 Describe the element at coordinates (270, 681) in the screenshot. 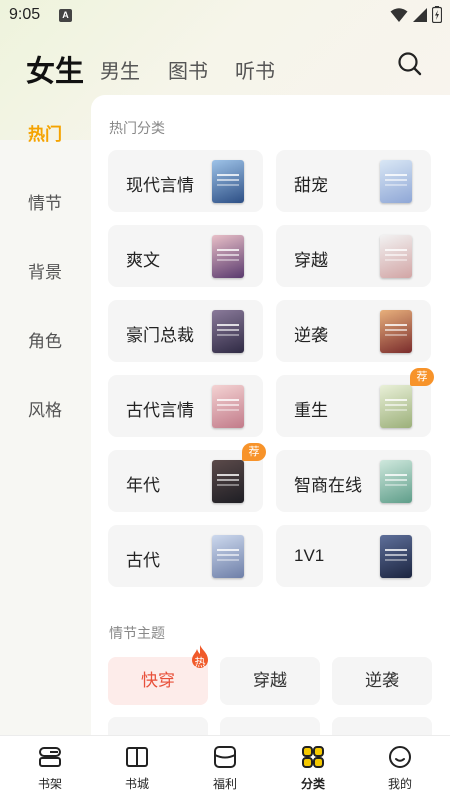

I see `plot-theme-chip: 穿越` at that location.